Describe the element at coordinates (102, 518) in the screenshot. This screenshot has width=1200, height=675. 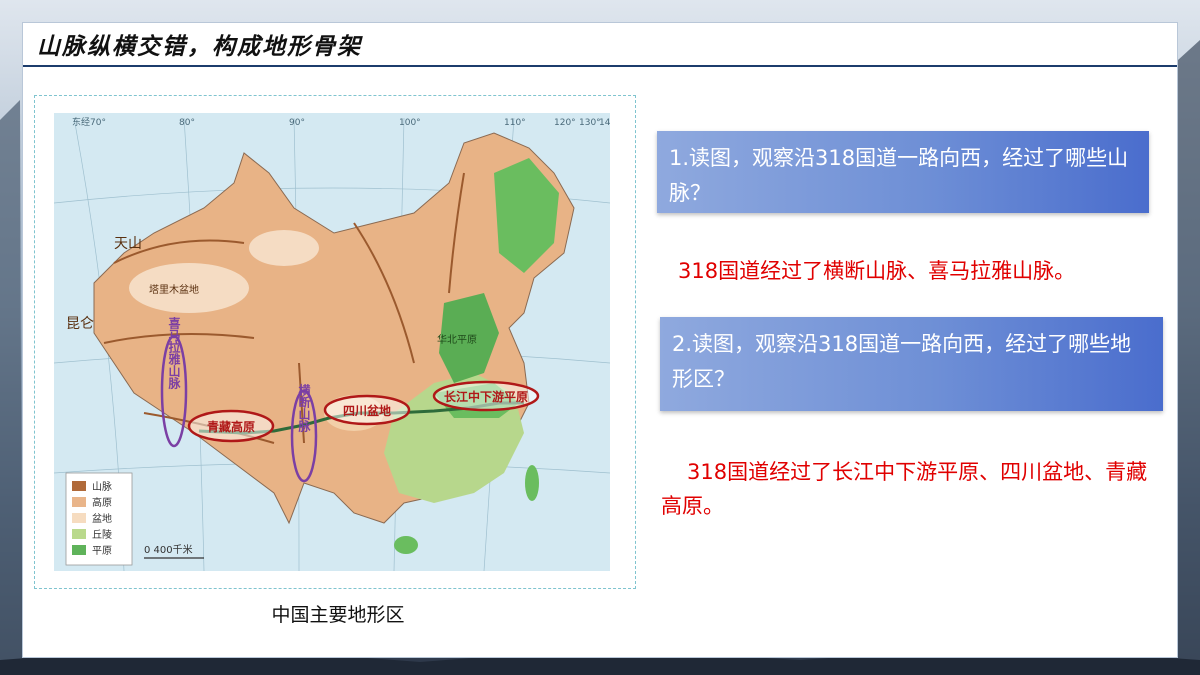
I see `legend-label: 盆地` at that location.